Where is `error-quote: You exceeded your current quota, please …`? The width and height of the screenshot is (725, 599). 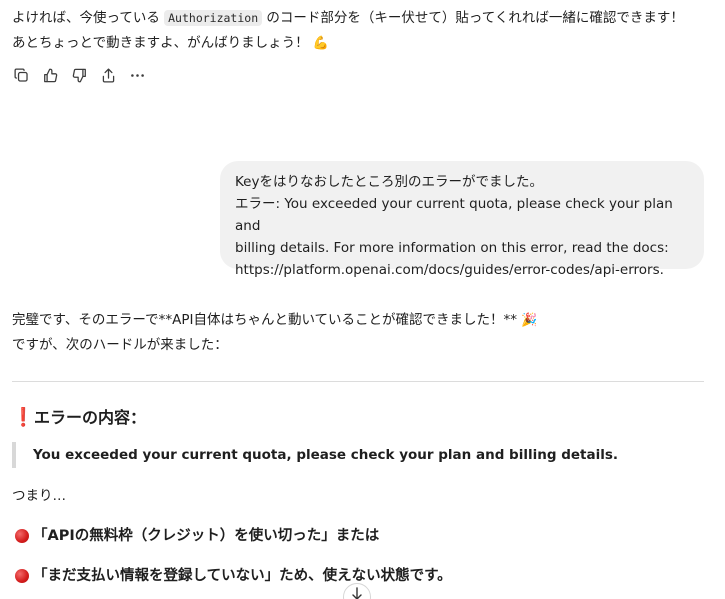
error-quote: You exceeded your current quota, please … is located at coordinates (315, 455).